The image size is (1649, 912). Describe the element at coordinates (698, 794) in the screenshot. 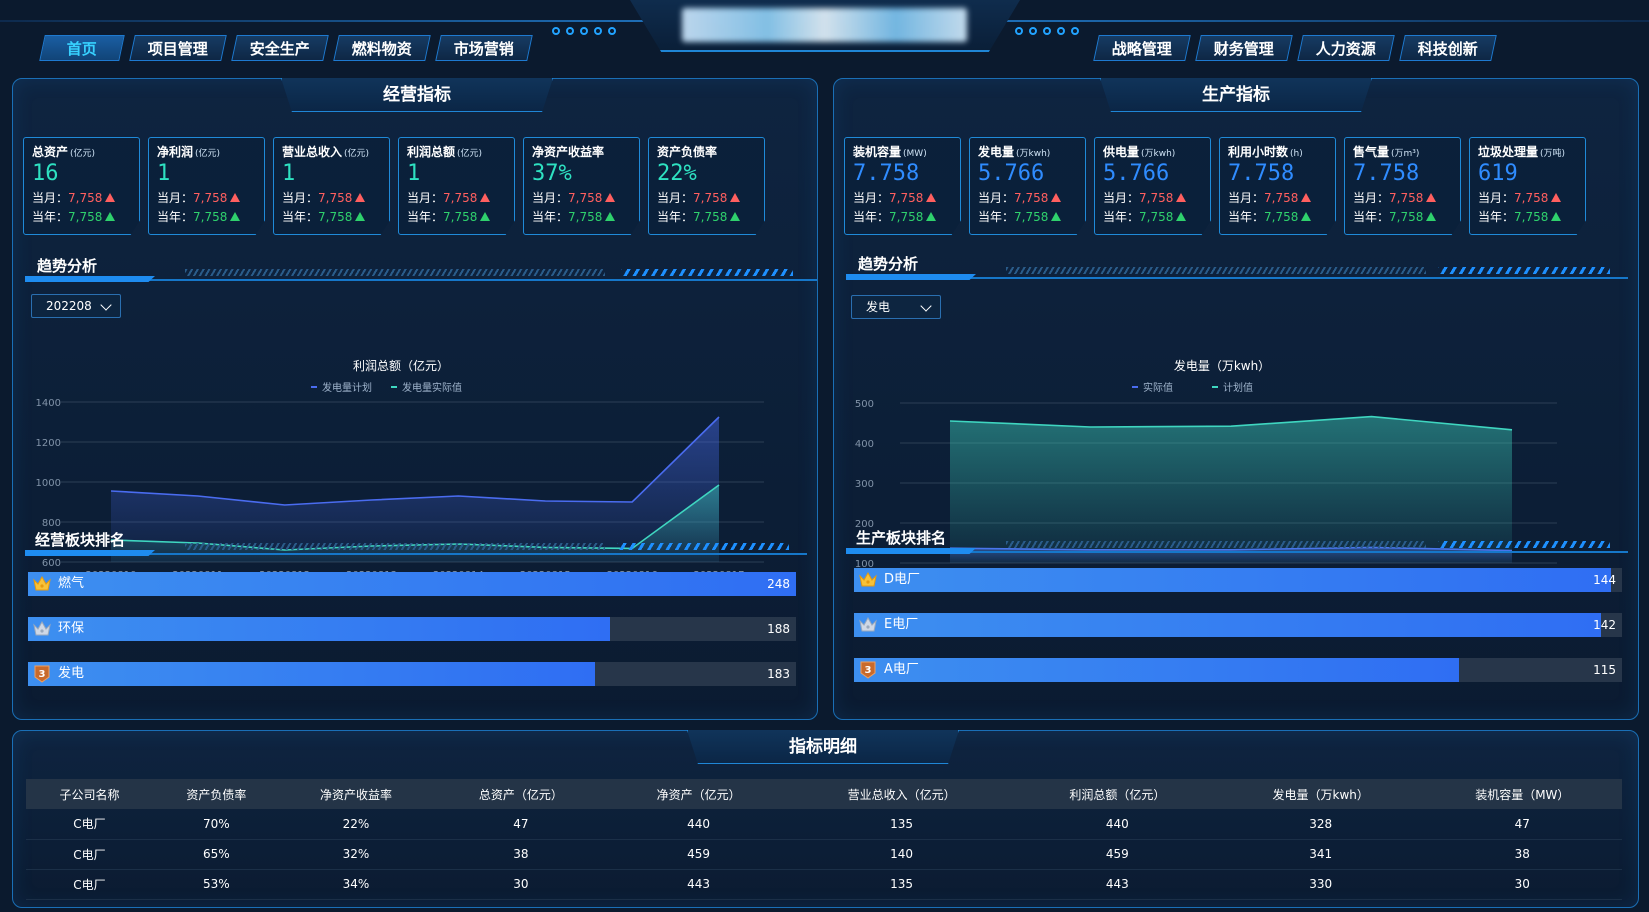

I see `table-header-cell: 净资产（亿元）` at that location.